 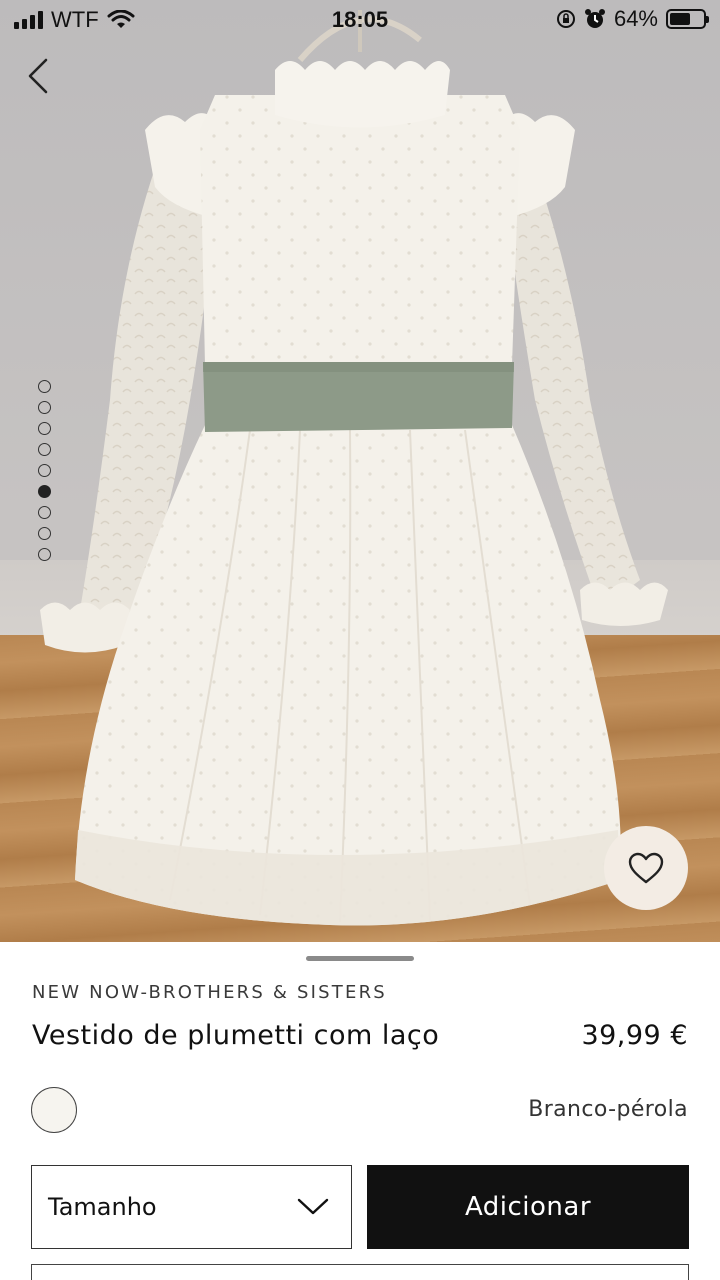 What do you see at coordinates (360, 1272) in the screenshot?
I see `next-section-edge` at bounding box center [360, 1272].